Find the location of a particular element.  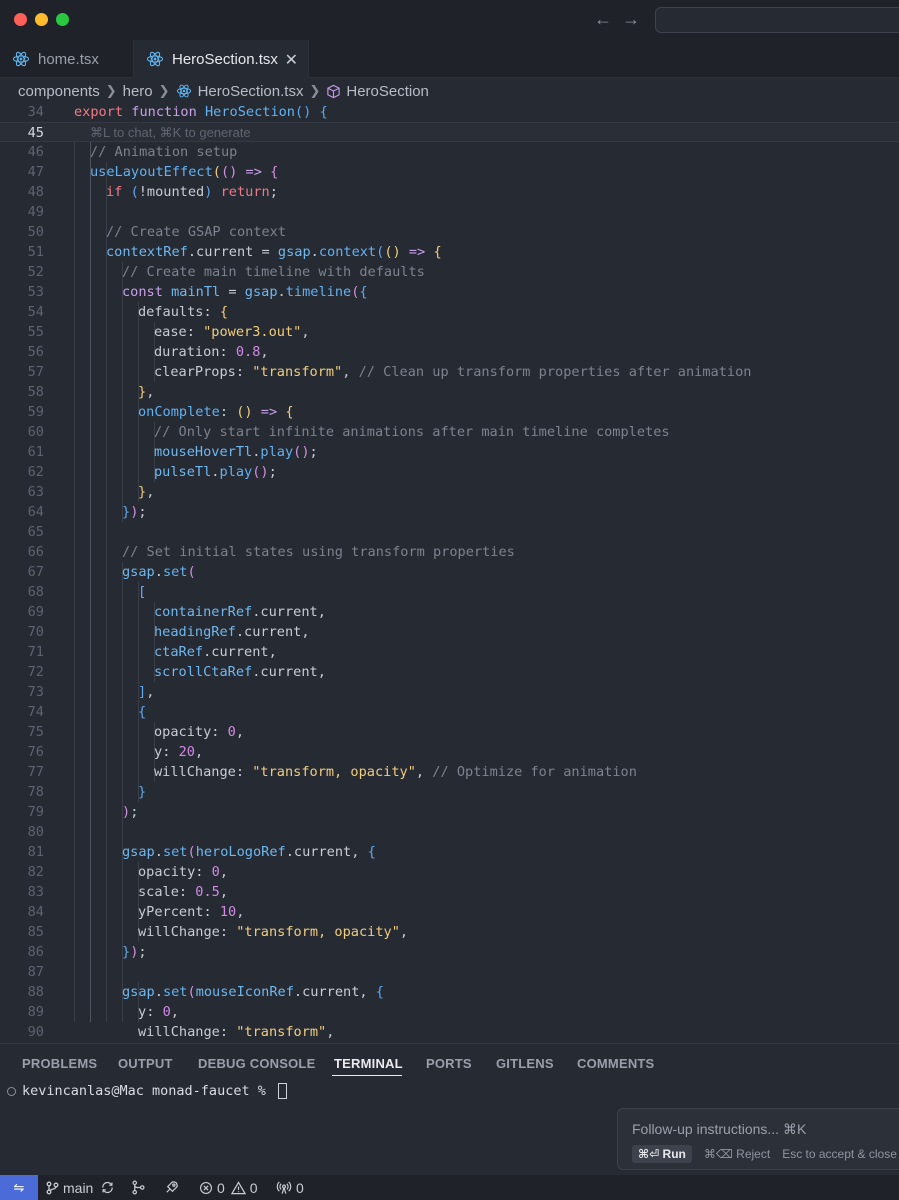

code-line: 69 containerRef.current, is located at coordinates (449, 612).